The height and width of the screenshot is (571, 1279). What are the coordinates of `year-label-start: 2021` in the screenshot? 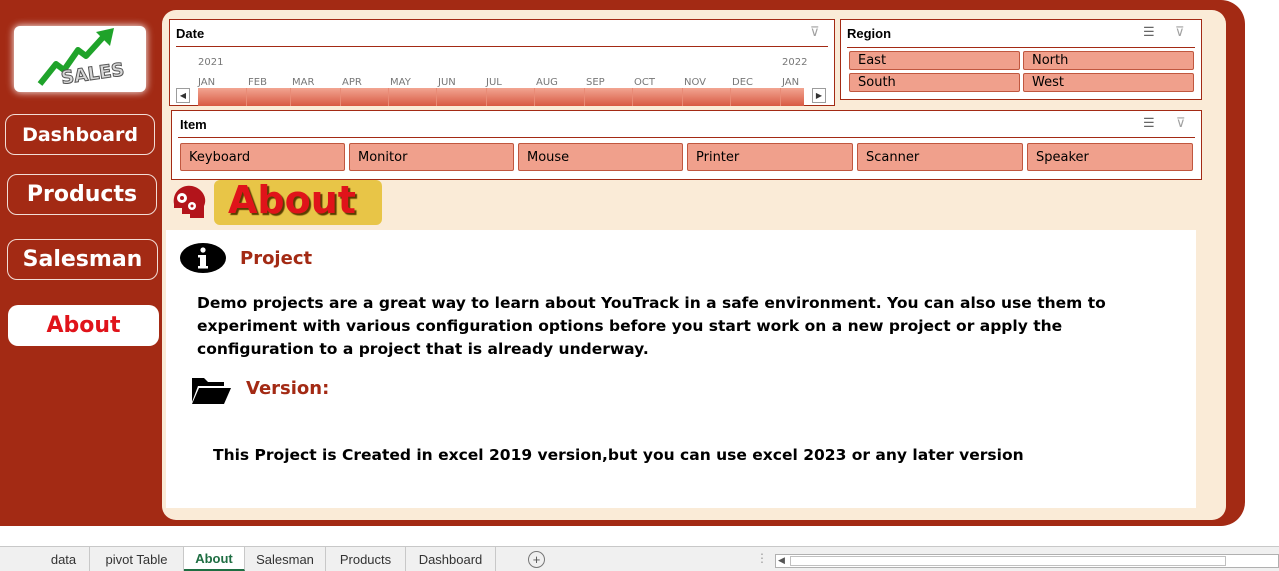 It's located at (211, 62).